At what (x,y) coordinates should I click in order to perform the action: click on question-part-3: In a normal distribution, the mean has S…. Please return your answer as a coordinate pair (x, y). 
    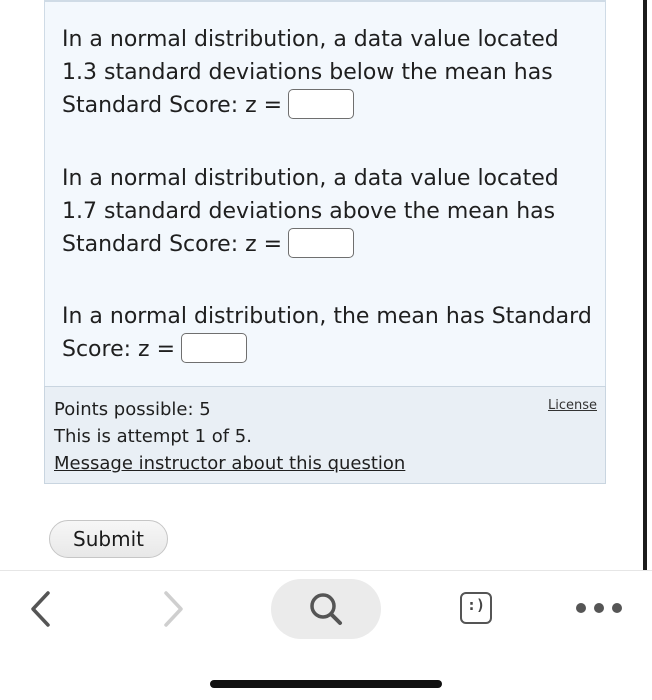
    Looking at the image, I should click on (329, 333).